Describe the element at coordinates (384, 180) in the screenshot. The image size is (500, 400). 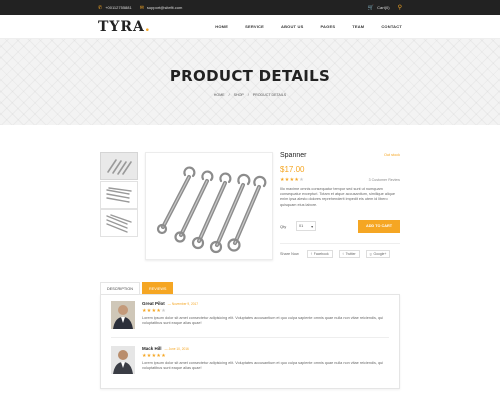
I see `review-count-link: 3 Customer Review` at that location.